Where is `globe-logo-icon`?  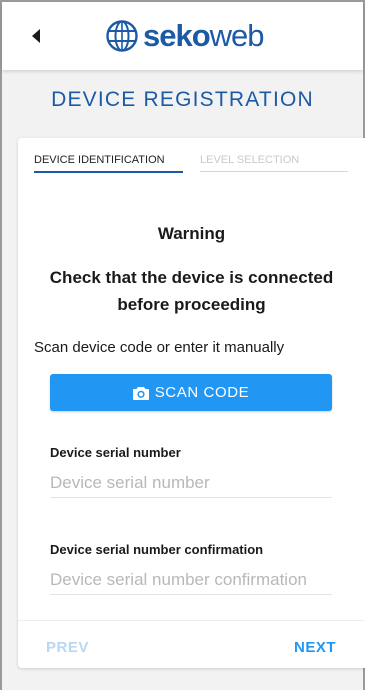 globe-logo-icon is located at coordinates (122, 36).